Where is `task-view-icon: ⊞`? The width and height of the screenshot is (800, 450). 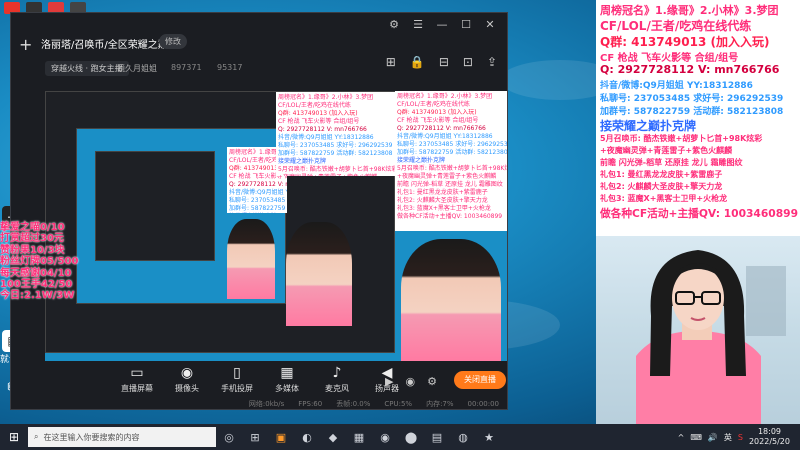
task-view-icon: ⊞ is located at coordinates (255, 437).